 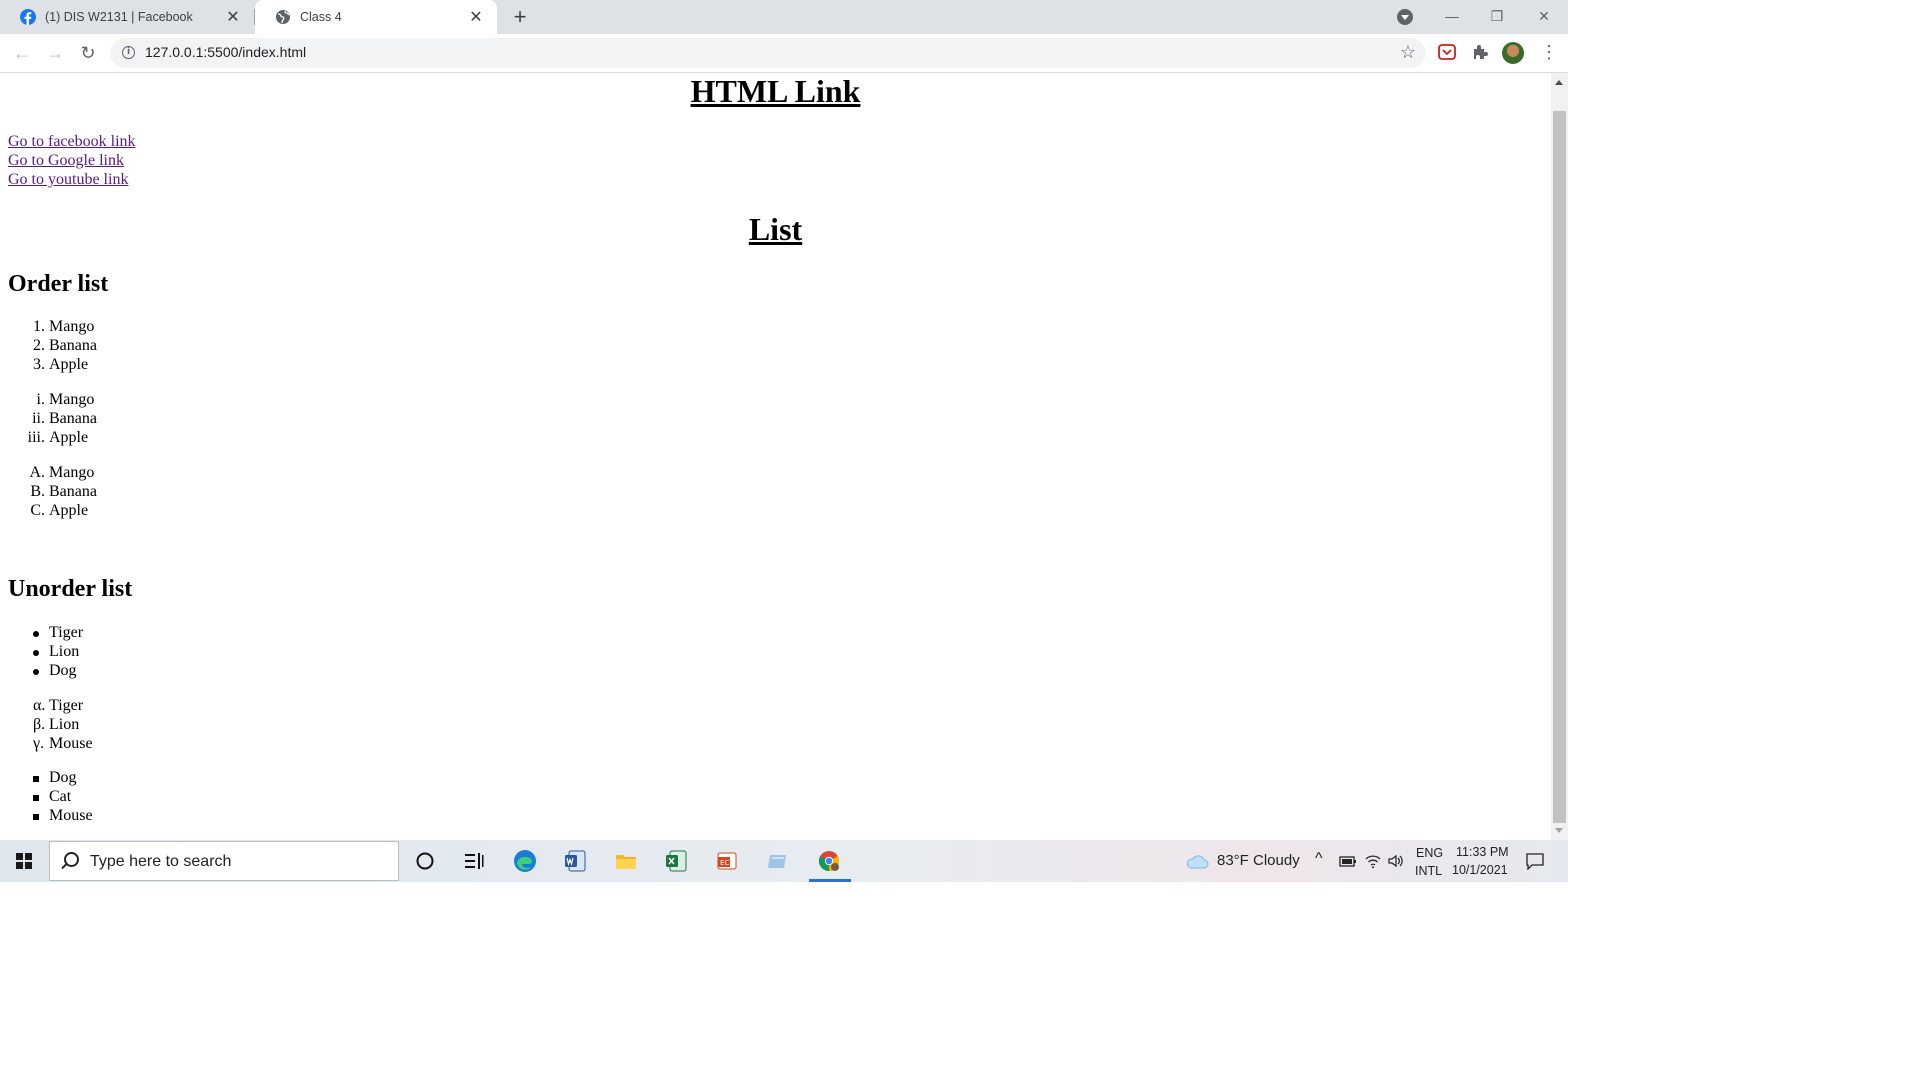 I want to click on forward-icon: →, so click(x=55, y=53).